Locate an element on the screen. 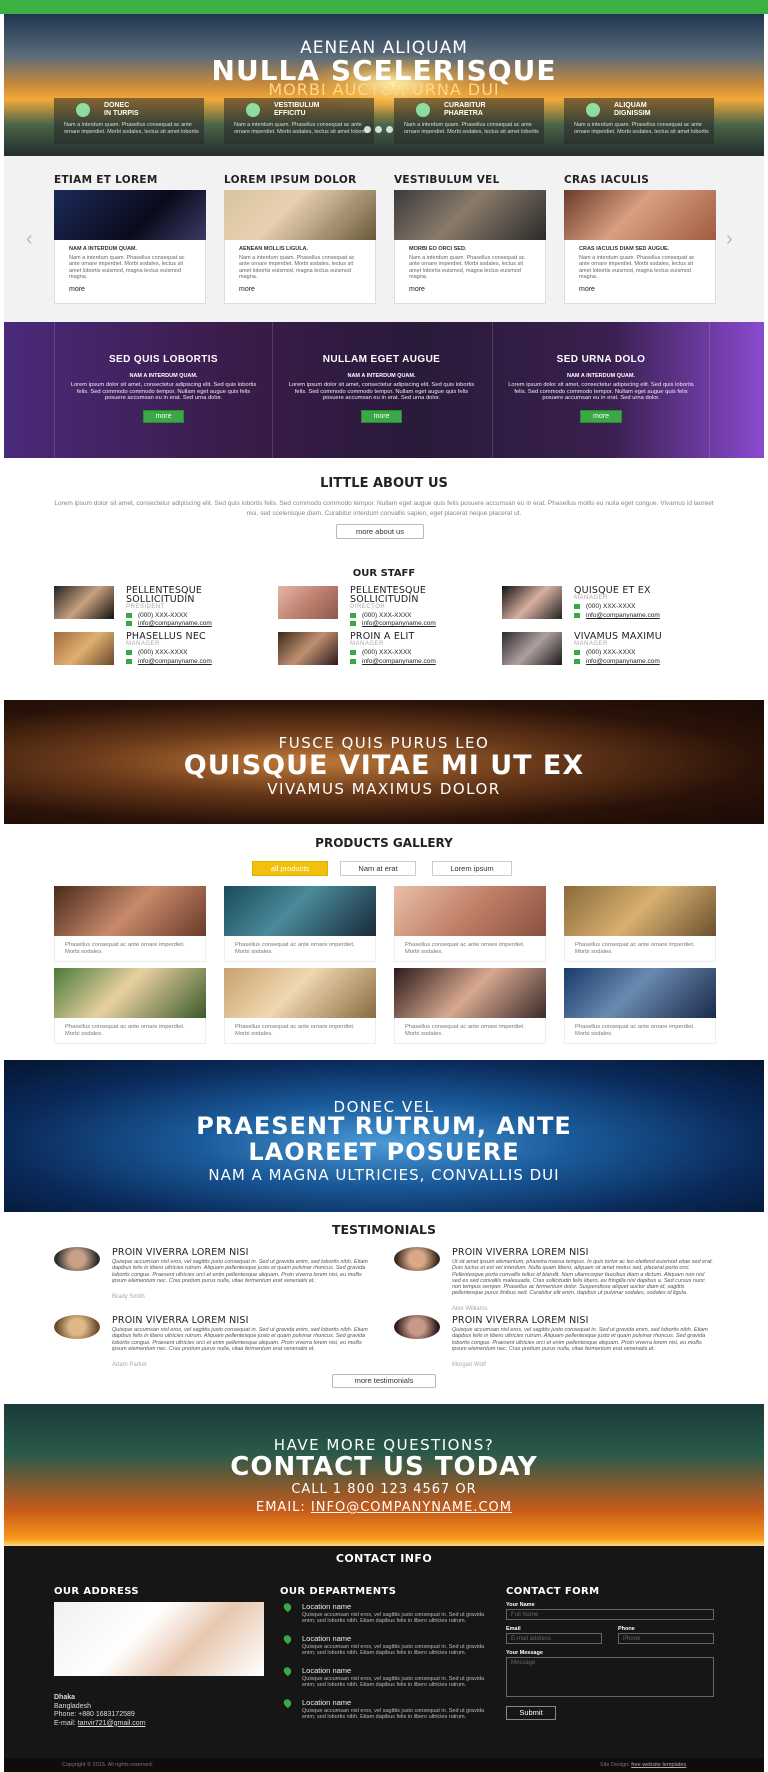 This screenshot has height=1772, width=768. testimonial-author: Alex Williams is located at coordinates (470, 1309).